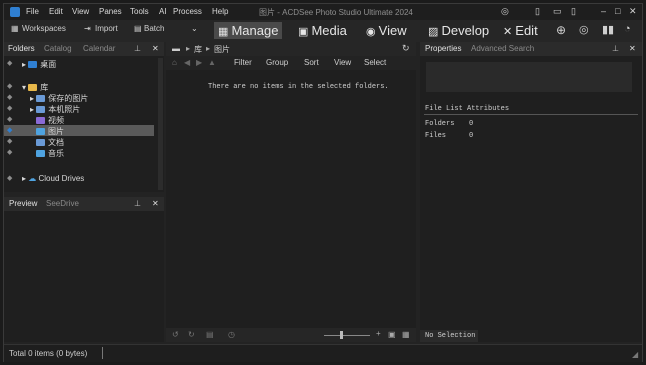 This screenshot has height=365, width=646. I want to click on dashboard-icon: ⊕, so click(561, 30).